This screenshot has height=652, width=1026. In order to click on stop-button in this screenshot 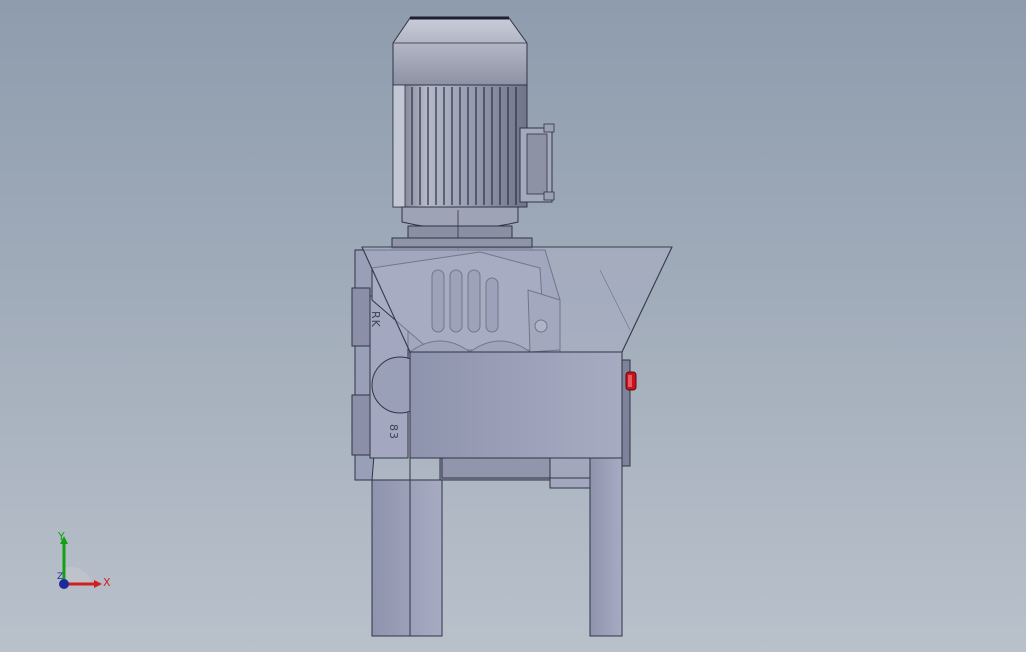, I will do `click(631, 381)`.